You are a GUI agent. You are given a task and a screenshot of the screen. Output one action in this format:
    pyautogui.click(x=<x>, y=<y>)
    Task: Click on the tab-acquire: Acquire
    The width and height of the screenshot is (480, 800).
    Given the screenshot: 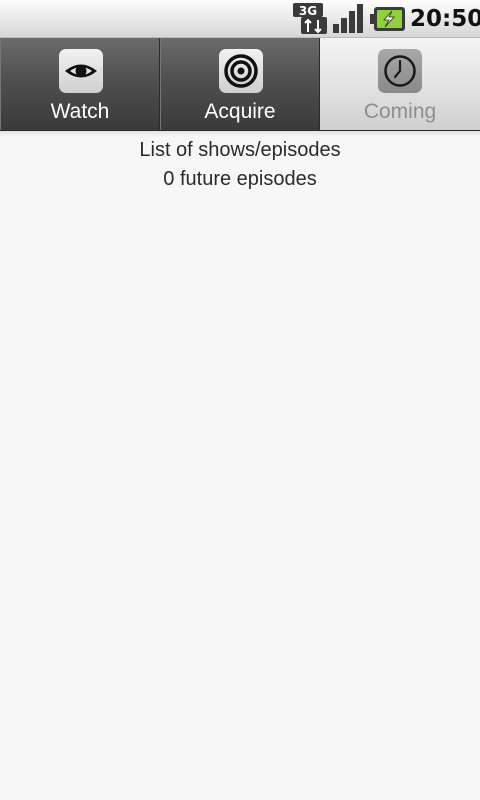 What is the action you would take?
    pyautogui.click(x=240, y=84)
    